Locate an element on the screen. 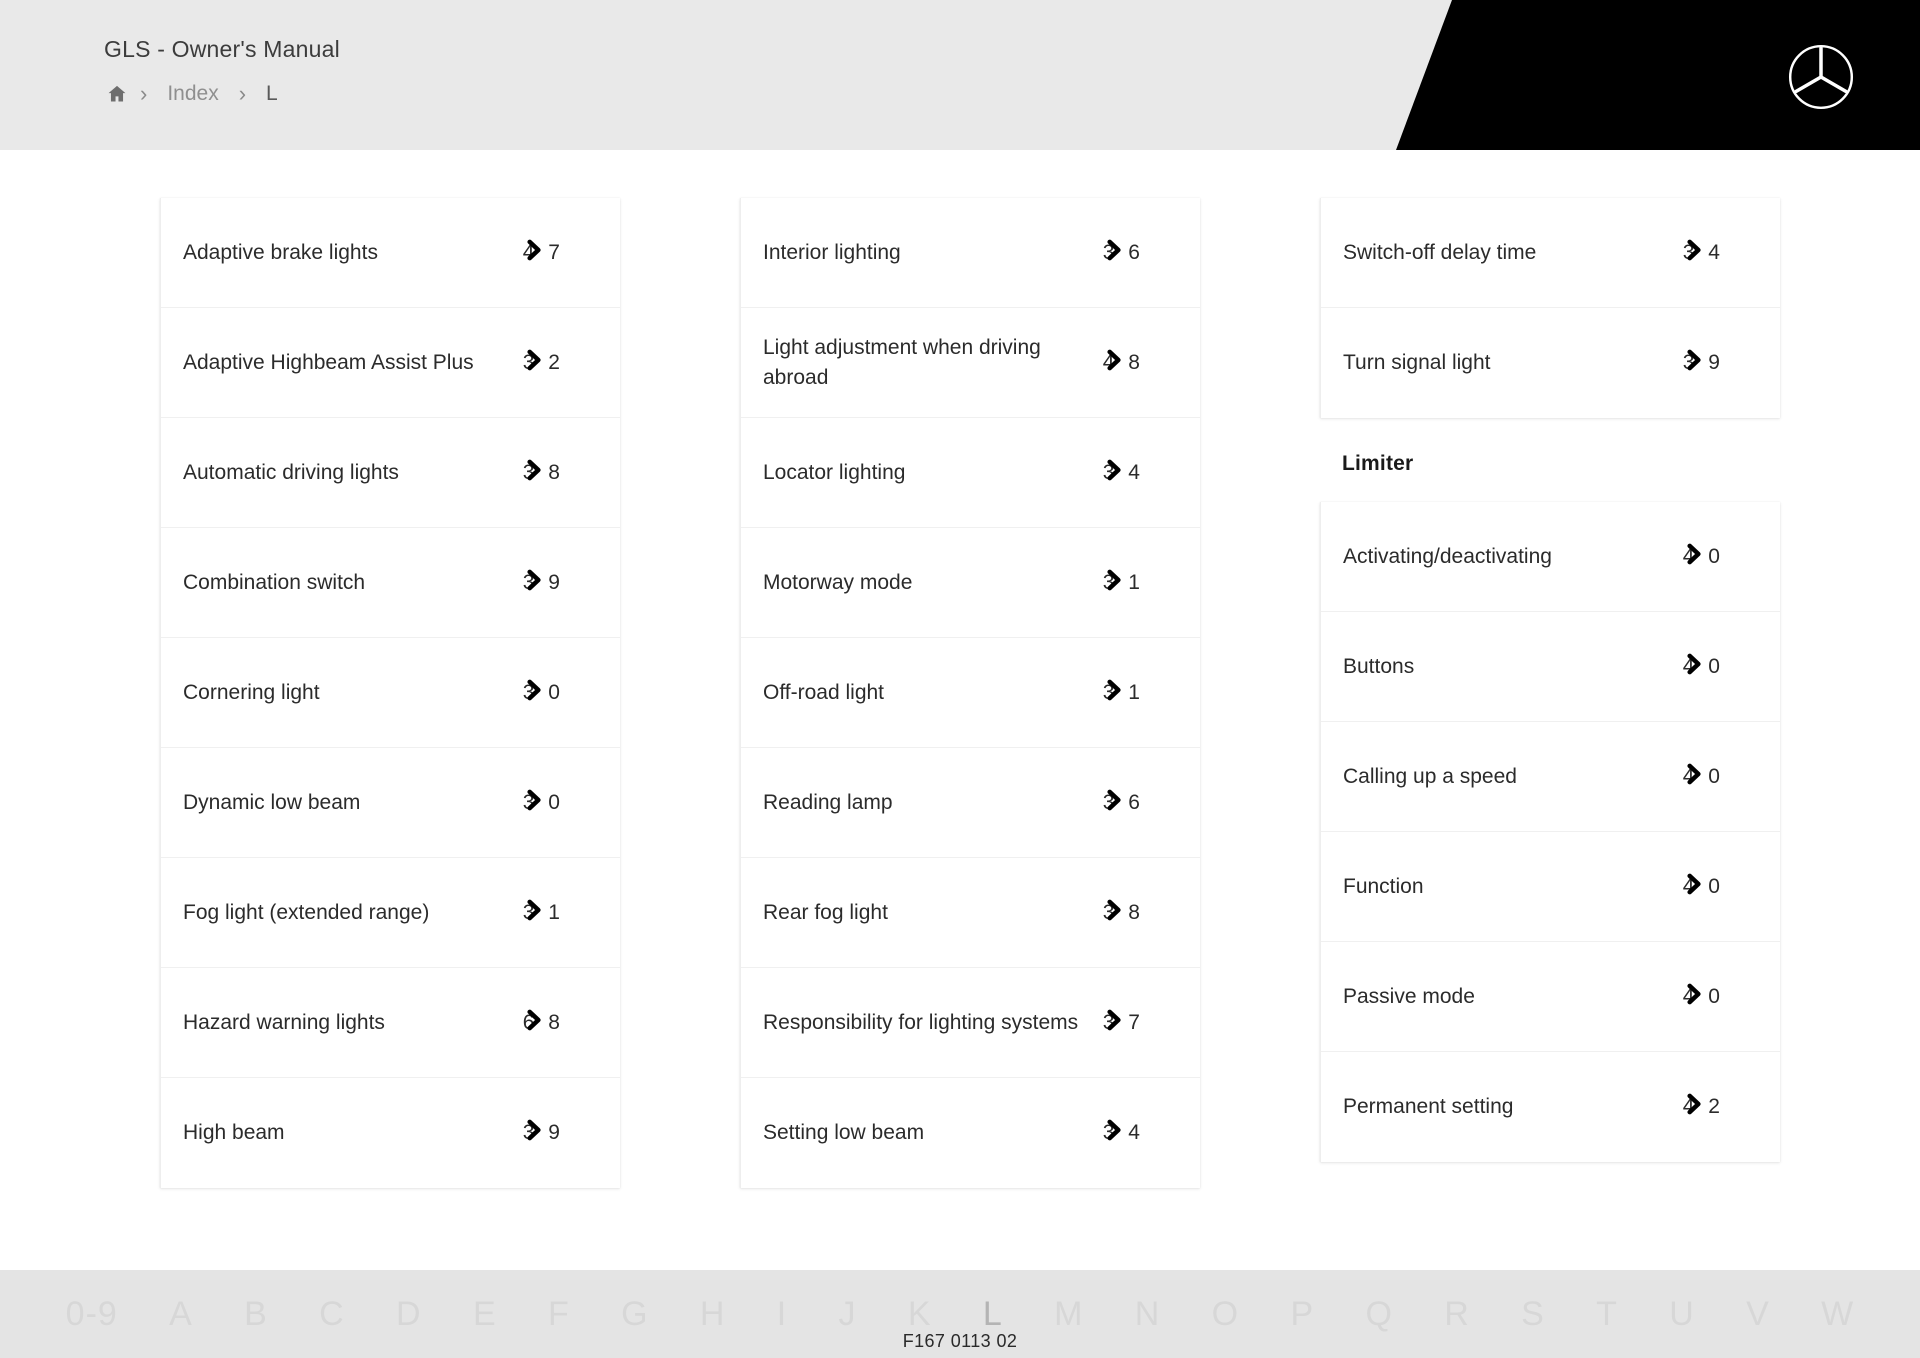  alphabet-letter-d: D is located at coordinates (409, 1314).